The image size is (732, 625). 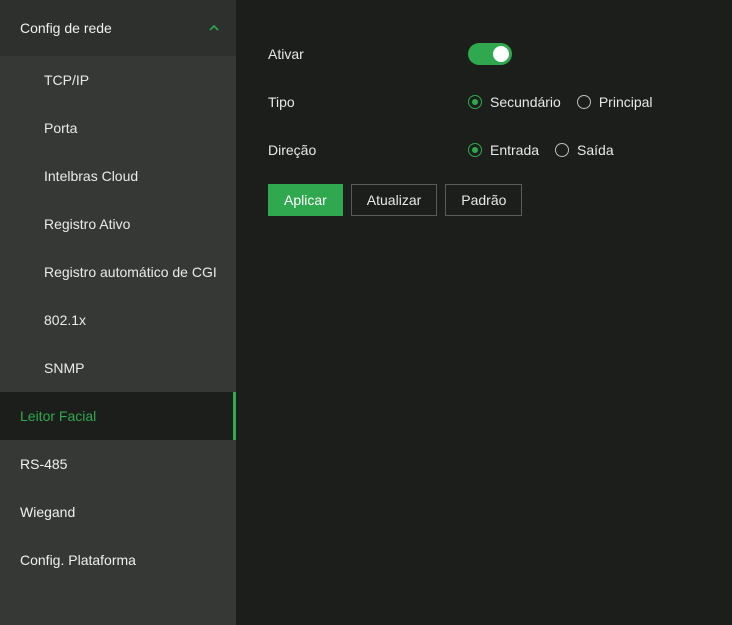 I want to click on ativar-toggle, so click(x=490, y=54).